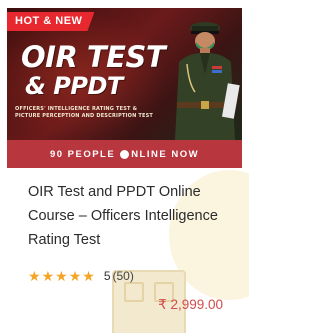  Describe the element at coordinates (165, 154) in the screenshot. I see `online-suffix: NLINE NOW` at that location.